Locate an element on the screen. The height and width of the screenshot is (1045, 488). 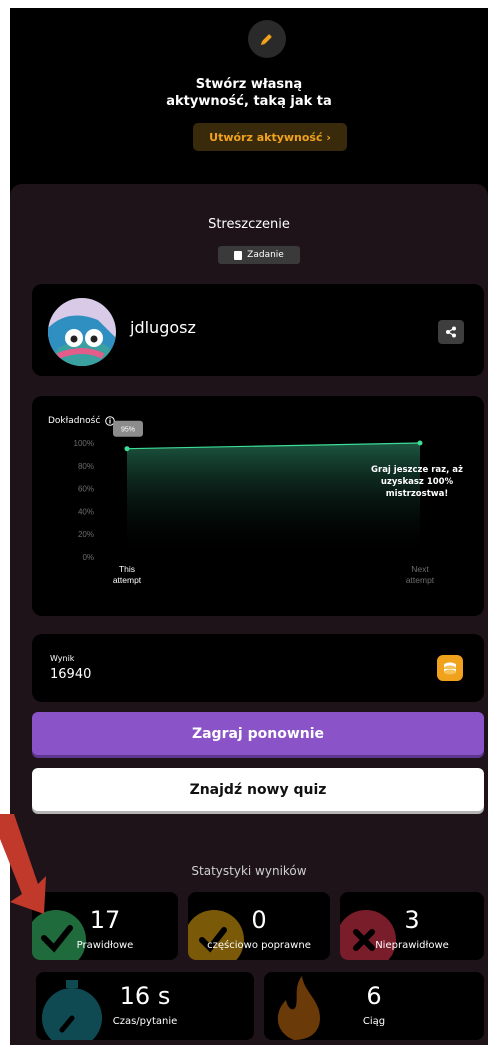
find-new-quiz-button: Znajdź nowy quiz is located at coordinates (258, 789).